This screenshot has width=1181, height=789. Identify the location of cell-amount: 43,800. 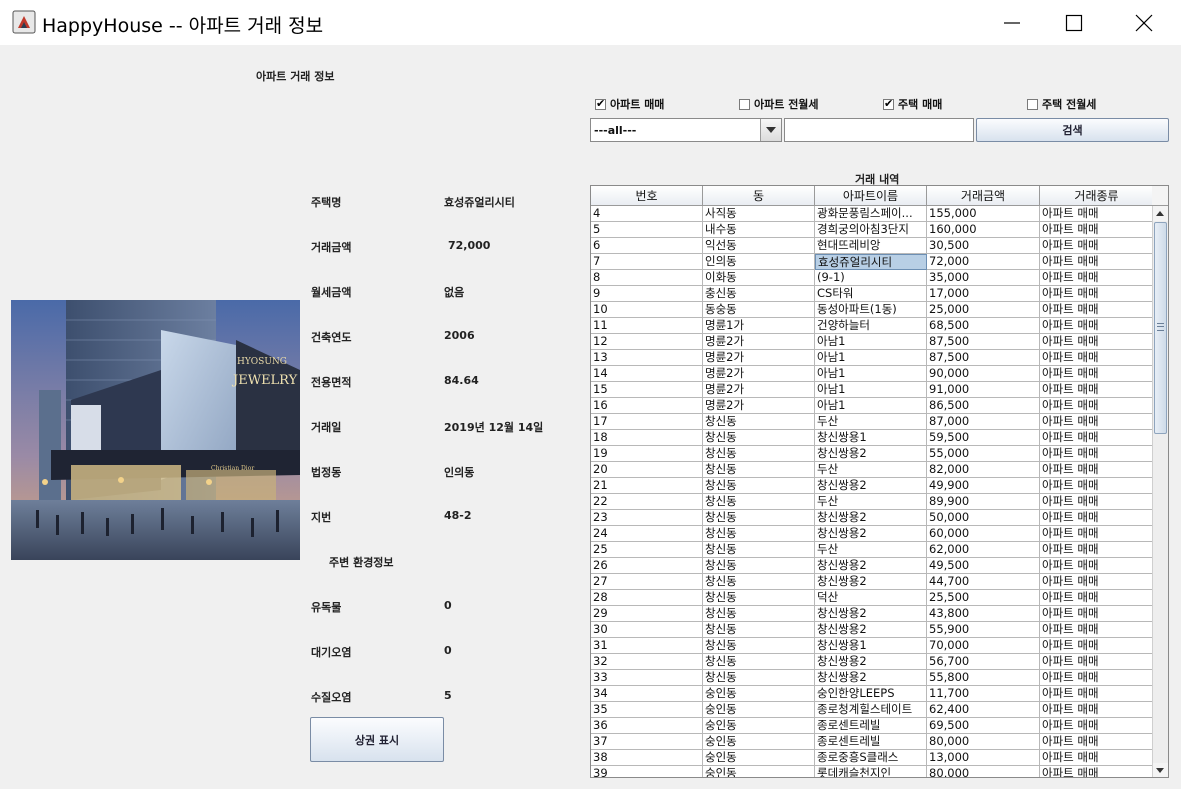
(983, 614).